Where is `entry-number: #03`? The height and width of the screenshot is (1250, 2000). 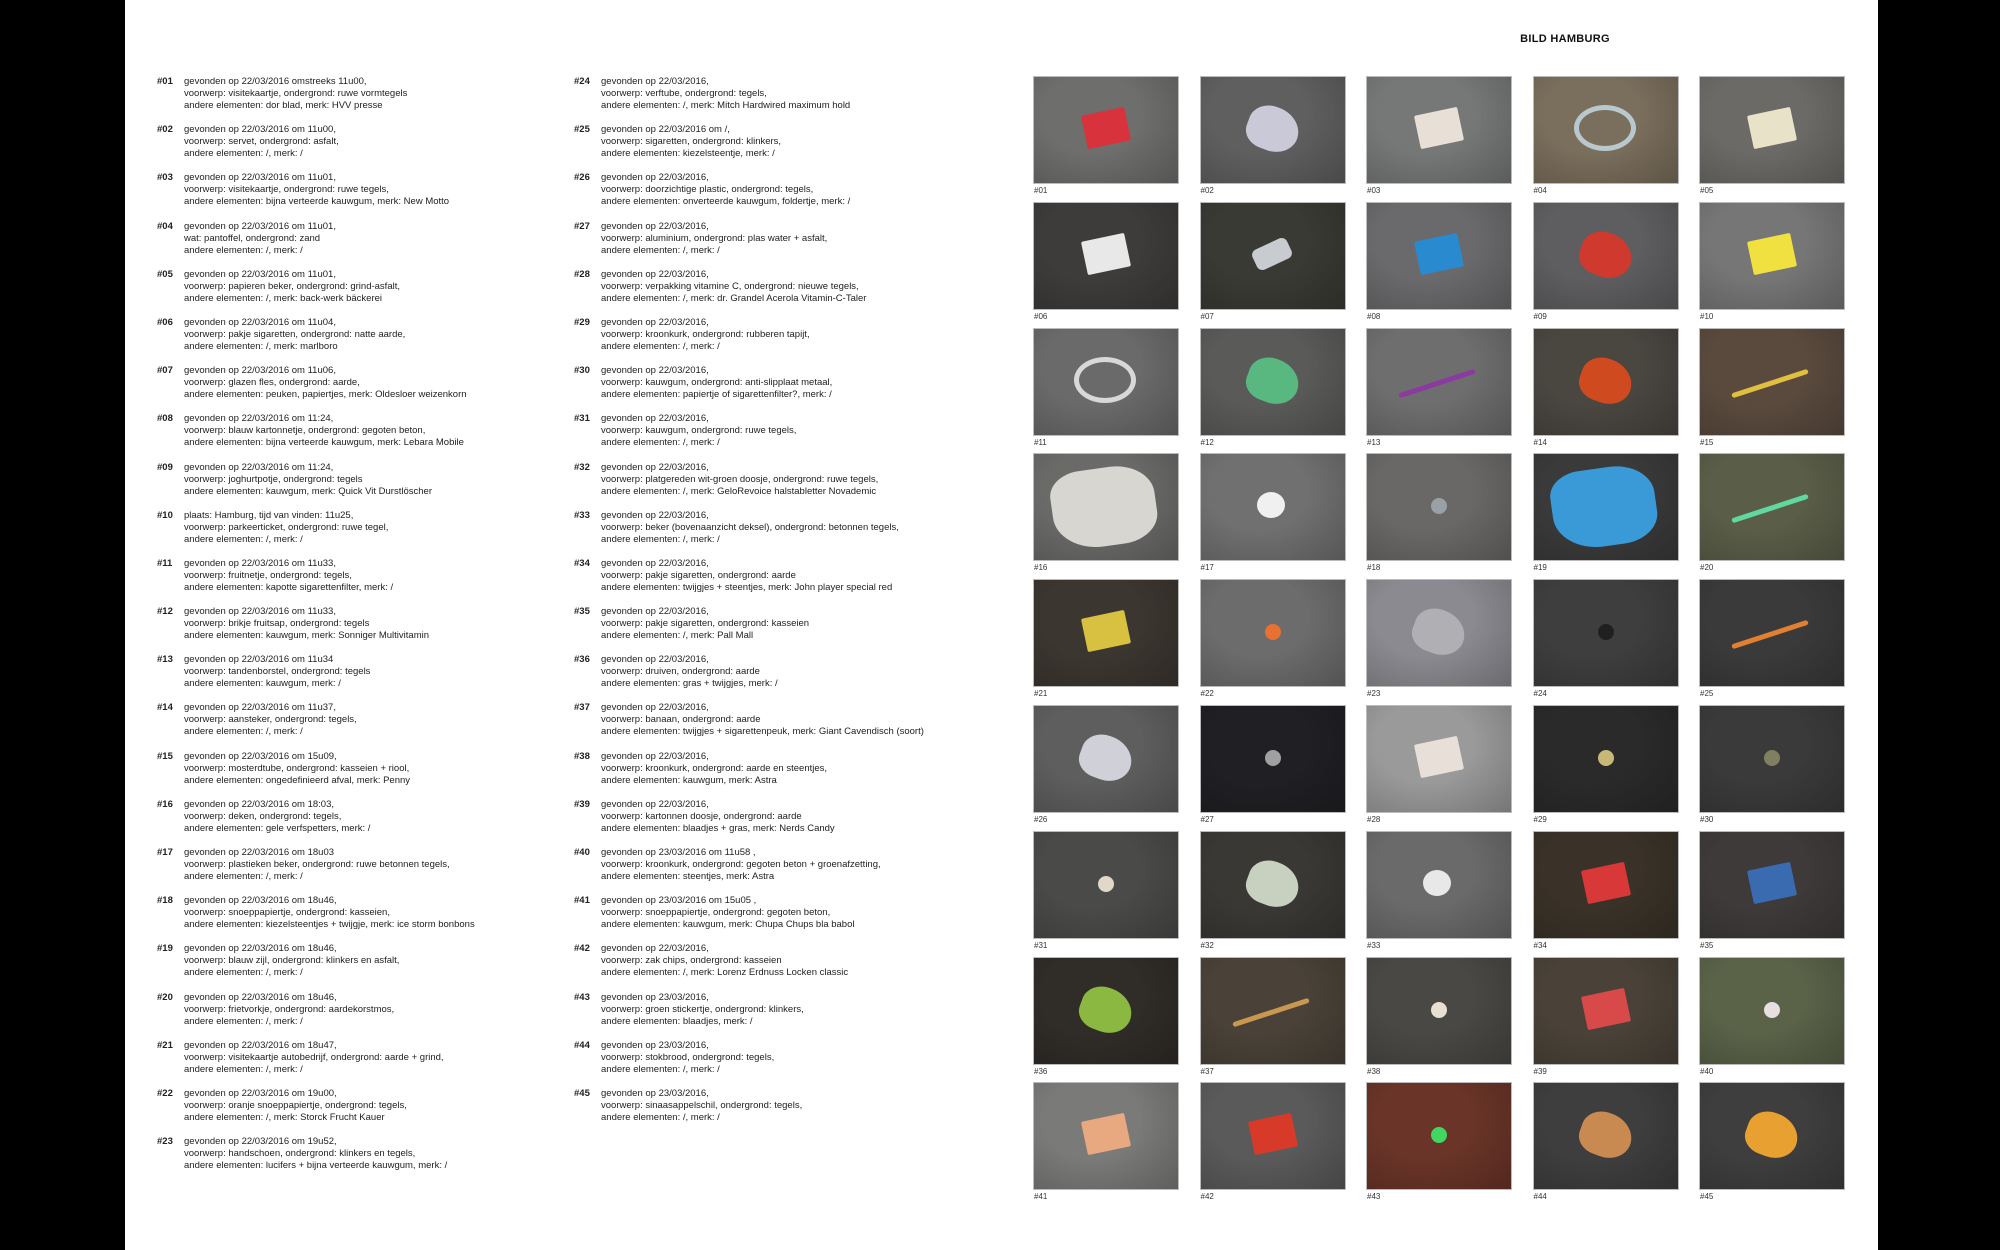
entry-number: #03 is located at coordinates (165, 178).